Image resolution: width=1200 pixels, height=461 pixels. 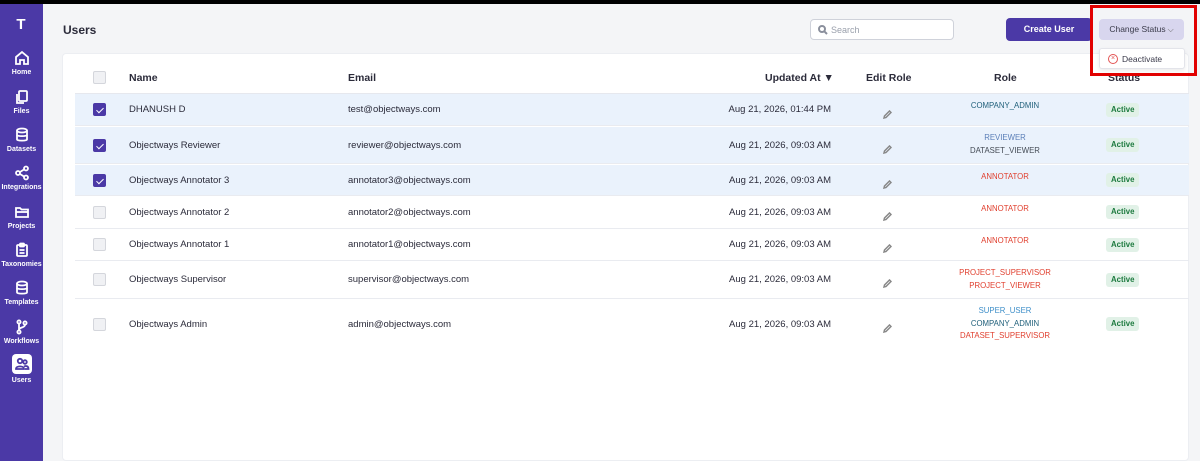 I want to click on column-header-edit-role: Edit Role, so click(x=889, y=78).